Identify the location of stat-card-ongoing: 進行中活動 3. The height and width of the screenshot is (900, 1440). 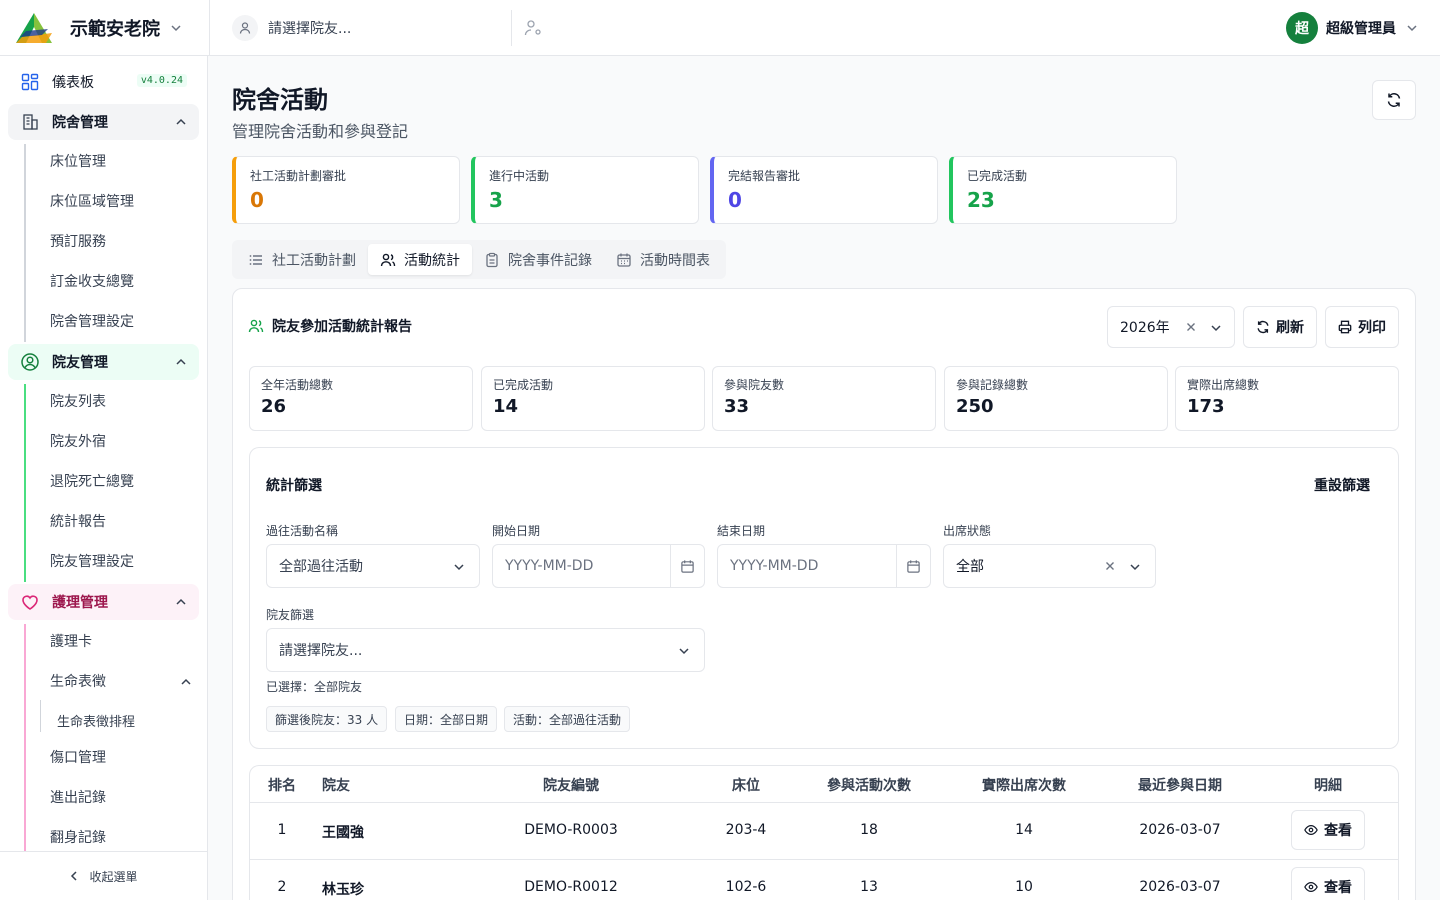
(585, 190).